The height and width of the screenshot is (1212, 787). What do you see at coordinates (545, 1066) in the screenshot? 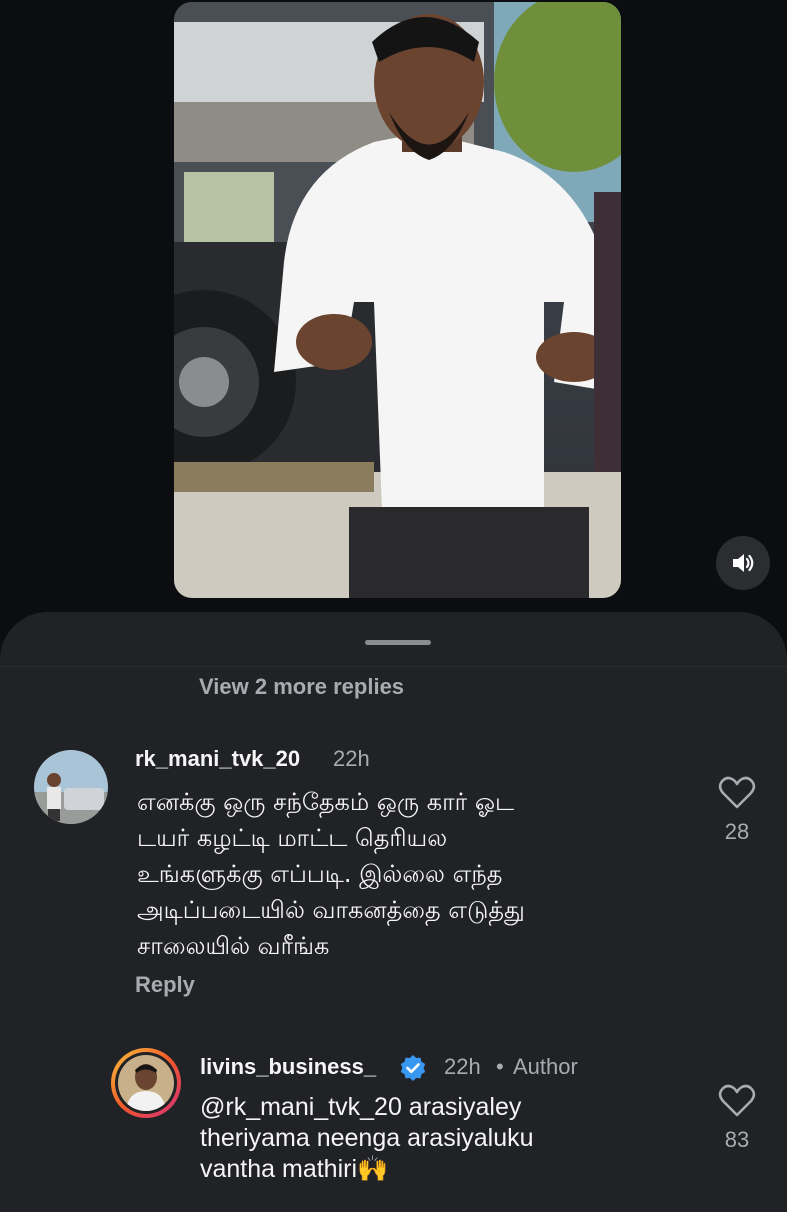
I see `author-label: Author` at bounding box center [545, 1066].